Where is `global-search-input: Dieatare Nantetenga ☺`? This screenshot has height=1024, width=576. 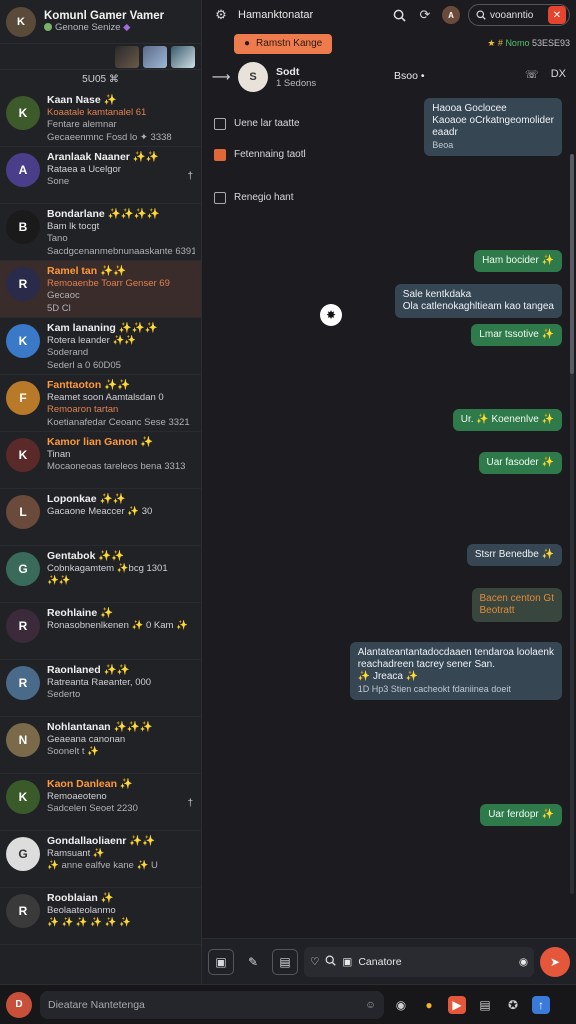 global-search-input: Dieatare Nantetenga ☺ is located at coordinates (212, 1004).